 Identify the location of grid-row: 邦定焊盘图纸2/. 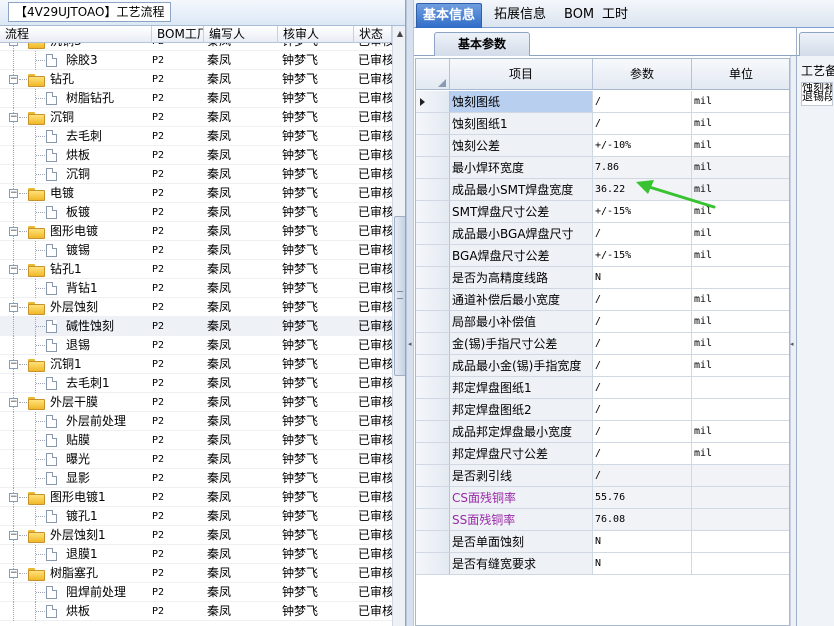
(602, 410).